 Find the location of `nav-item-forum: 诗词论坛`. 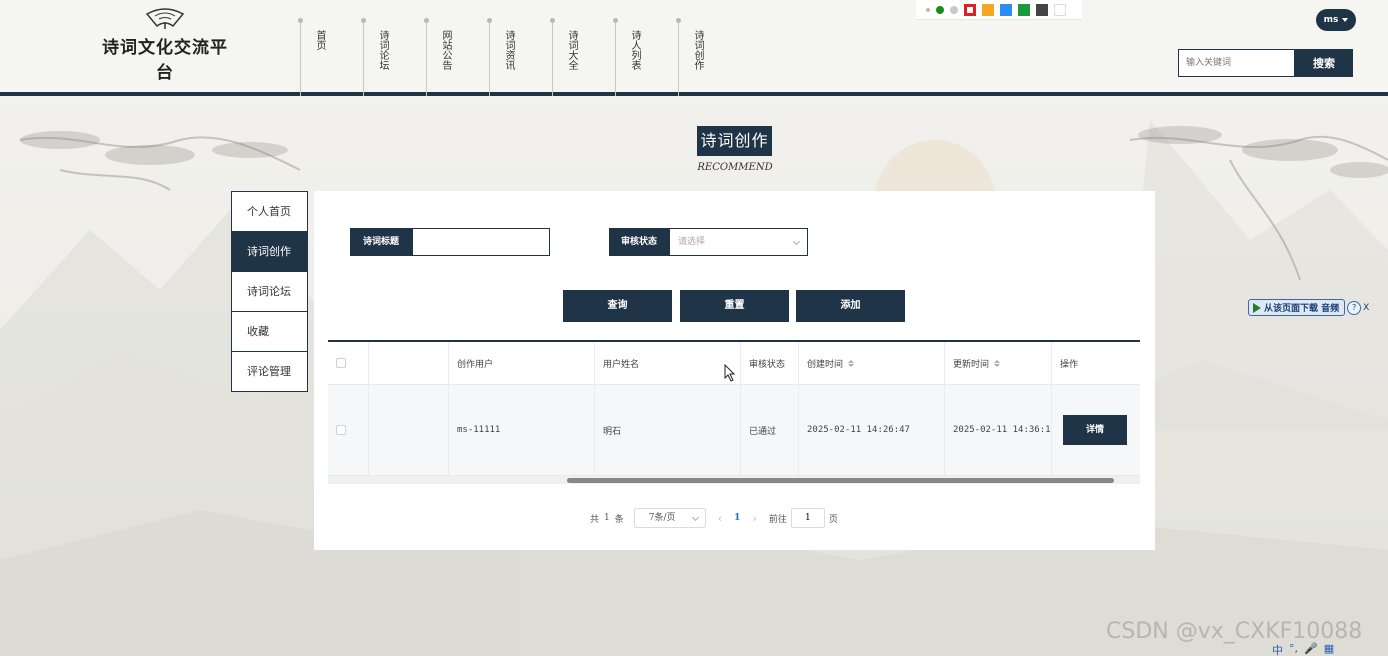

nav-item-forum: 诗词论坛 is located at coordinates (393, 57).